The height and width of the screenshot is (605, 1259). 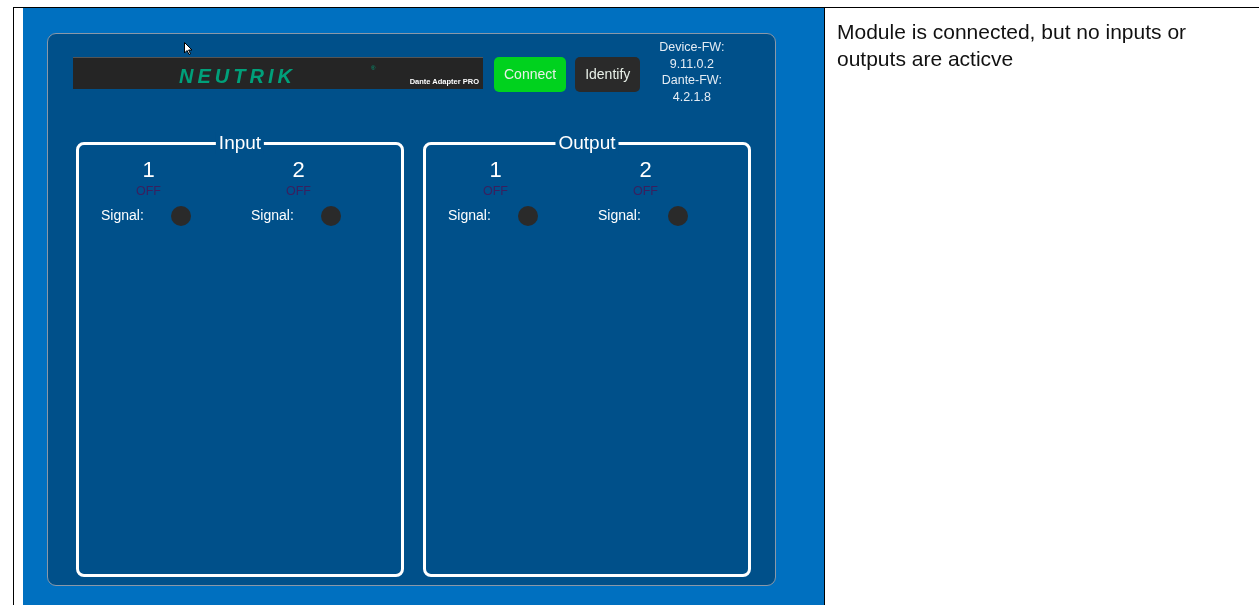 I want to click on firmware-version: 9.11.0.2, so click(x=691, y=63).